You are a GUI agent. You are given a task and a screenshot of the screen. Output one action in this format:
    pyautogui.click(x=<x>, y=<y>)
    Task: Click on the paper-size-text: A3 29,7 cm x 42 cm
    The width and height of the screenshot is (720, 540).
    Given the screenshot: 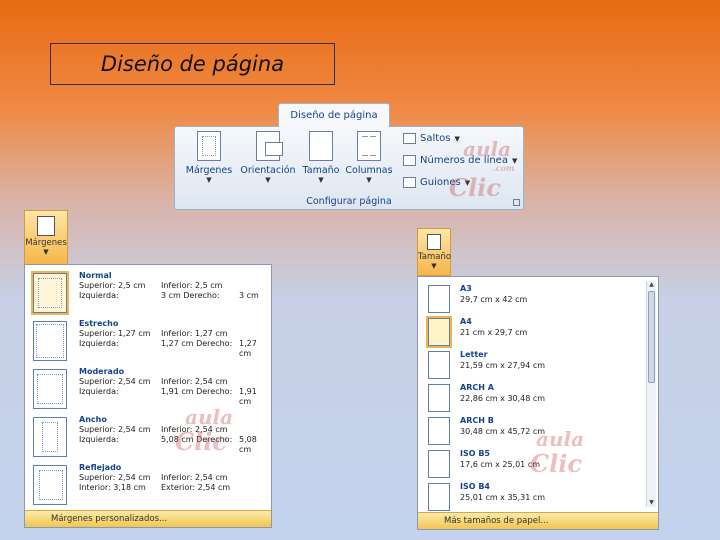 What is the action you would take?
    pyautogui.click(x=493, y=294)
    